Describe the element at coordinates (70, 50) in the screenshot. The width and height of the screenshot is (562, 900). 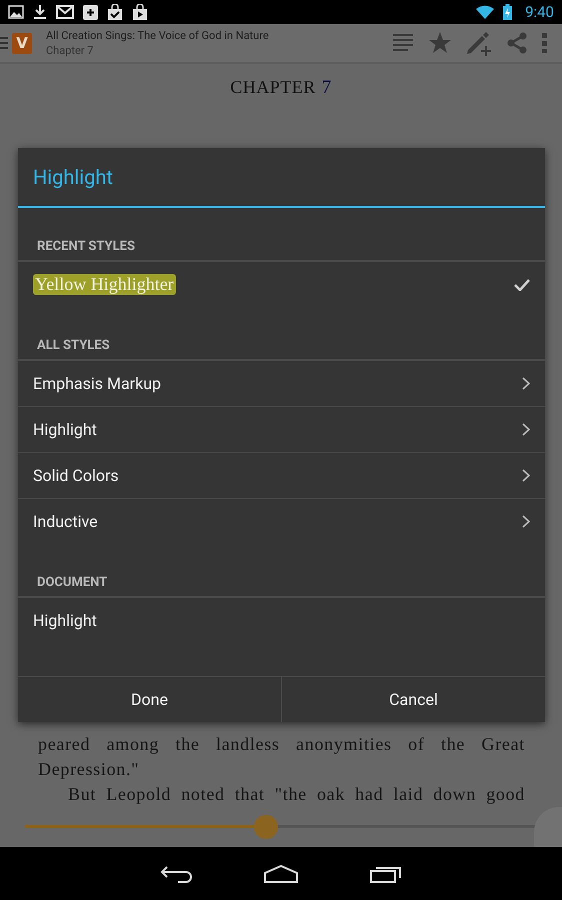
I see `chapter-subtitle: Chapter 7` at that location.